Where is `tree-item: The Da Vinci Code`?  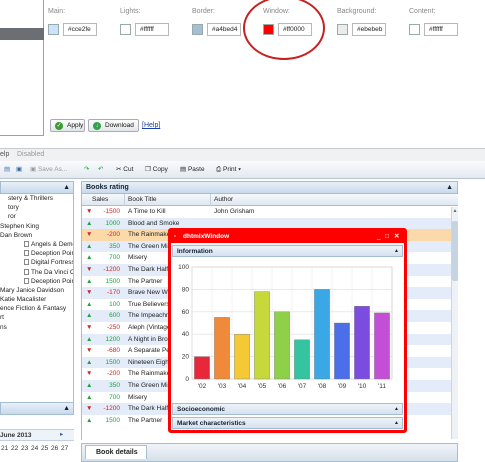 tree-item: The Da Vinci Code is located at coordinates (36, 272).